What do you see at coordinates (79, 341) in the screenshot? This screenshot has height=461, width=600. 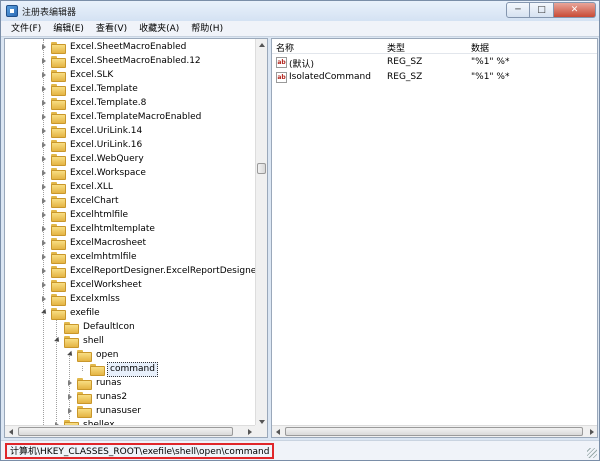 I see `tree-node: shell` at bounding box center [79, 341].